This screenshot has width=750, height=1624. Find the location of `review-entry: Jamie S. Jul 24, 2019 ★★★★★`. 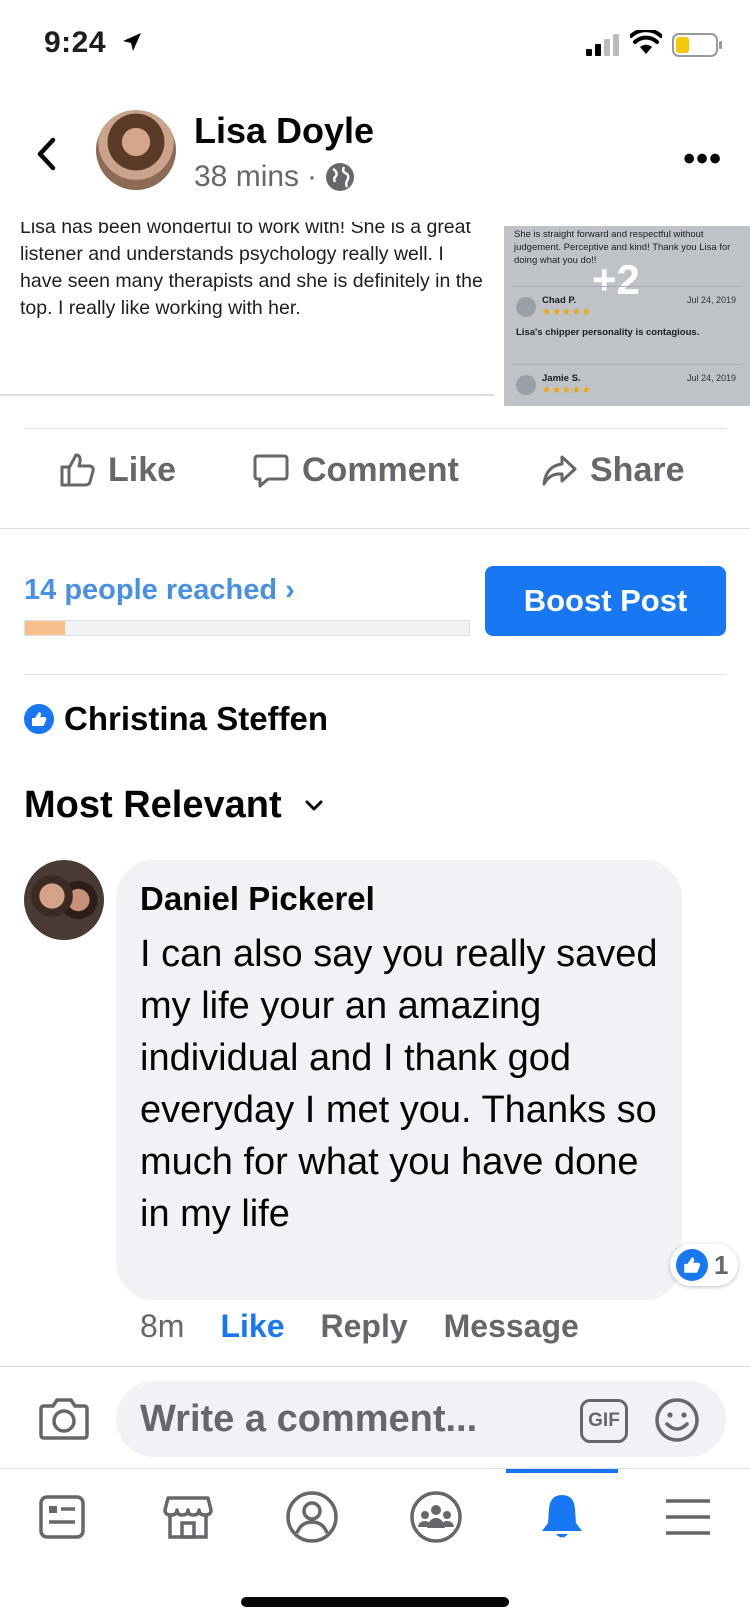

review-entry: Jamie S. Jul 24, 2019 ★★★★★ is located at coordinates (627, 385).